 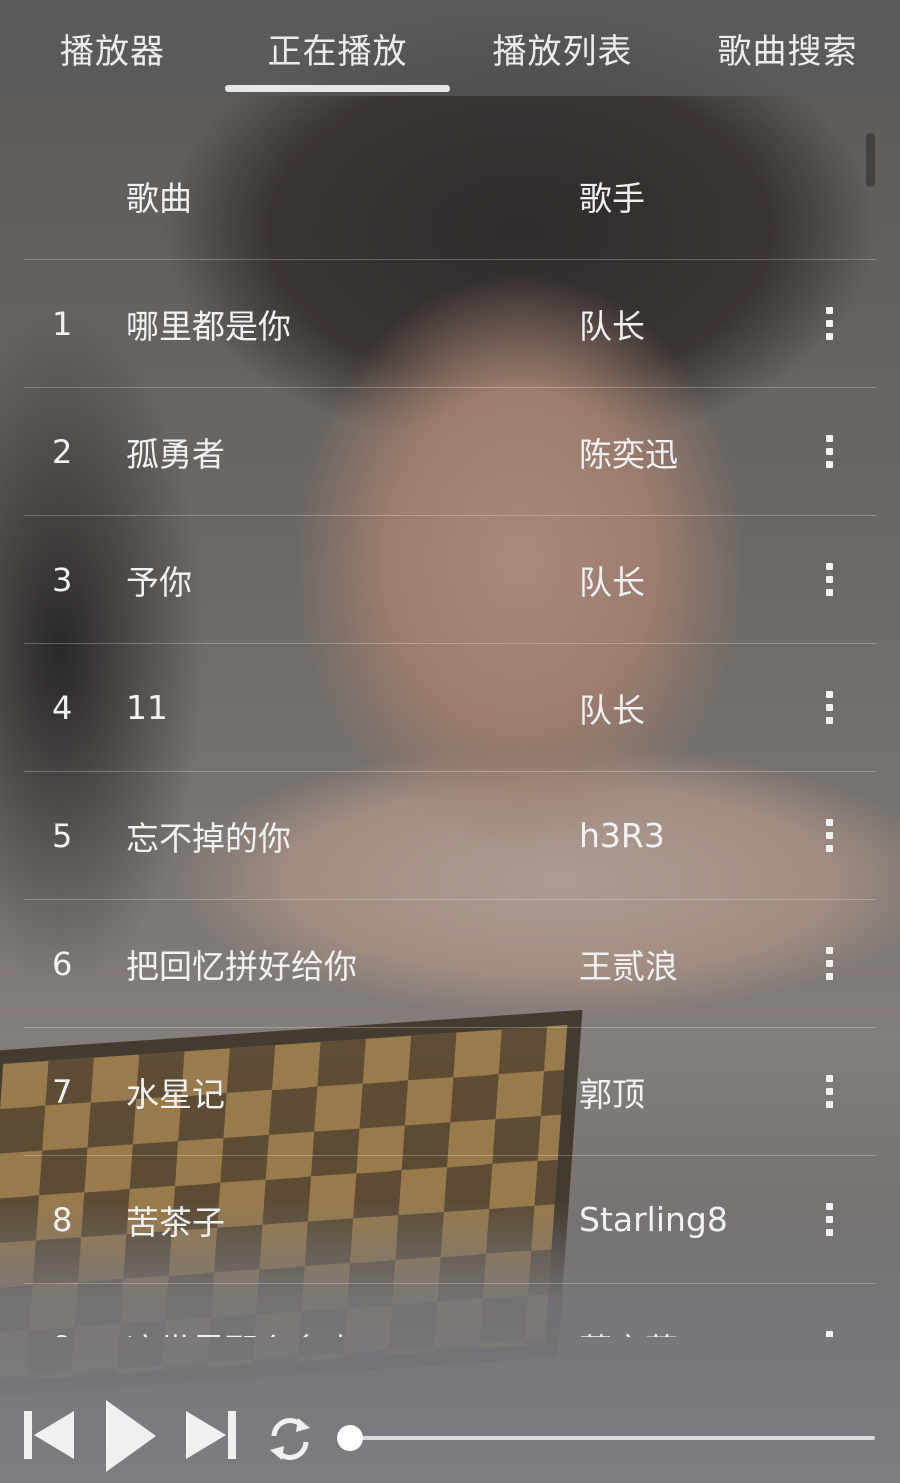 I want to click on song-artist: 郭顶, so click(x=612, y=1094).